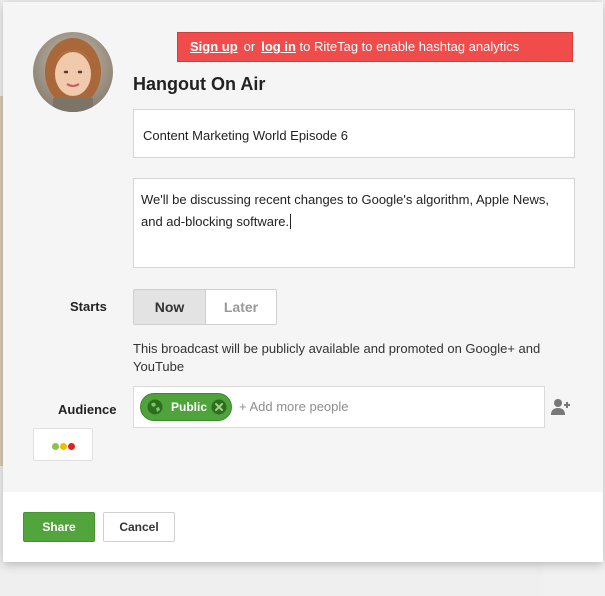 Image resolution: width=605 pixels, height=596 pixels. Describe the element at coordinates (245, 135) in the screenshot. I see `event-name-value: Content Marketing World Episode 6` at that location.